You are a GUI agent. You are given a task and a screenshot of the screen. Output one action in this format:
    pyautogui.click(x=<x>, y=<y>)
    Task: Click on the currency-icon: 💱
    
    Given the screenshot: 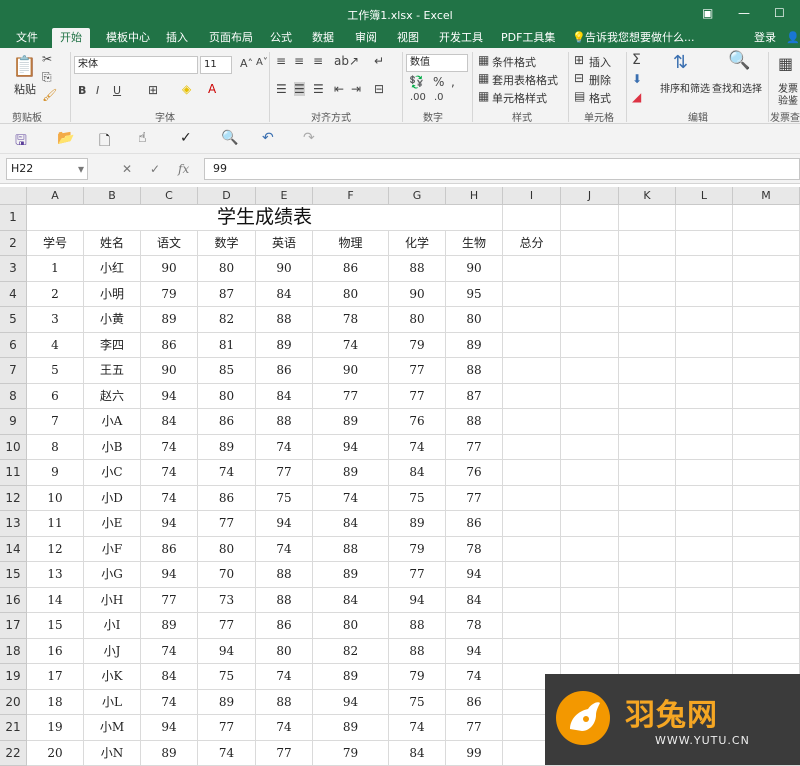 What is the action you would take?
    pyautogui.click(x=416, y=82)
    